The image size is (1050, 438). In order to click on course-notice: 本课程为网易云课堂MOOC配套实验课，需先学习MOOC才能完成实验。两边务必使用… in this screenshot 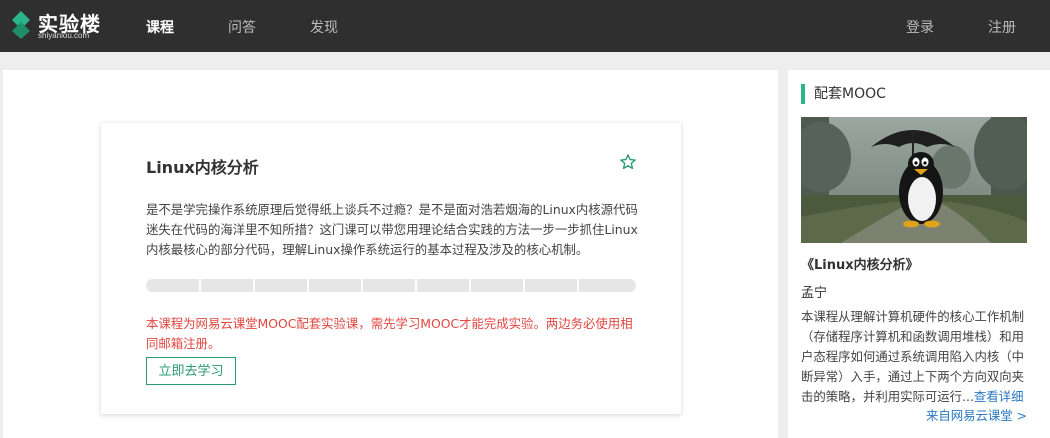, I will do `click(389, 333)`.